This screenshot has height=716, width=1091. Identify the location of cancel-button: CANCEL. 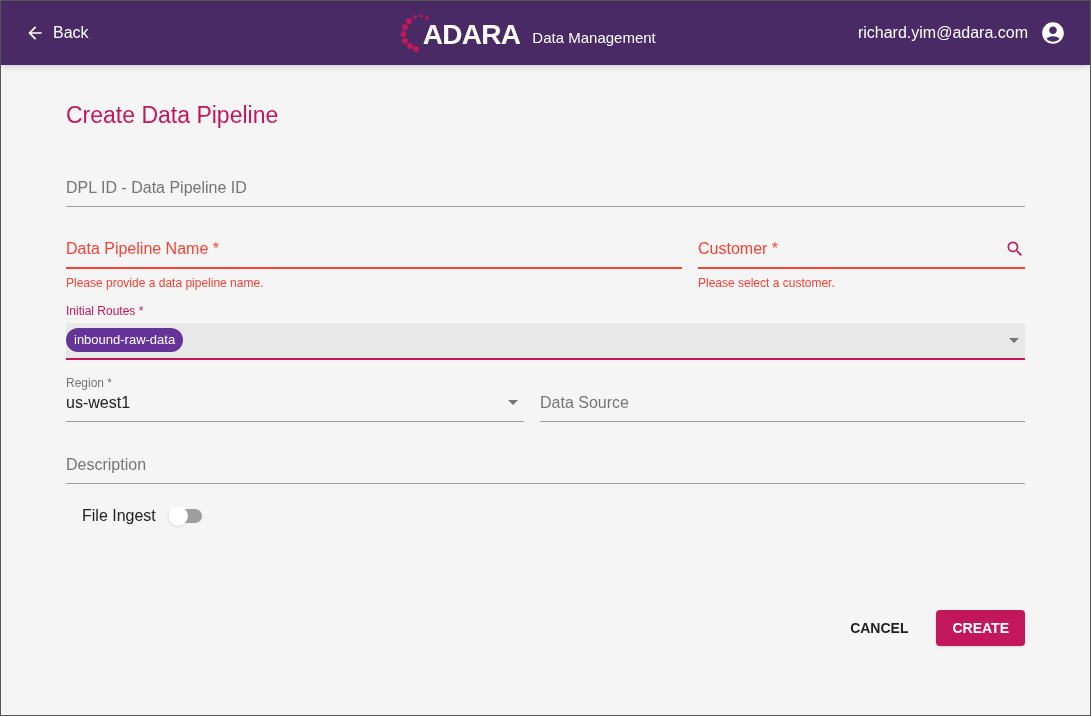
(879, 627).